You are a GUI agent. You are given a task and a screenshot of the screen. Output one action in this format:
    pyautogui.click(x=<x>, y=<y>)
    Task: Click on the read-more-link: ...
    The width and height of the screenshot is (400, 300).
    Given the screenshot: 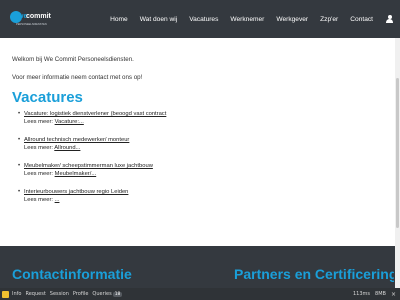 What is the action you would take?
    pyautogui.click(x=57, y=200)
    